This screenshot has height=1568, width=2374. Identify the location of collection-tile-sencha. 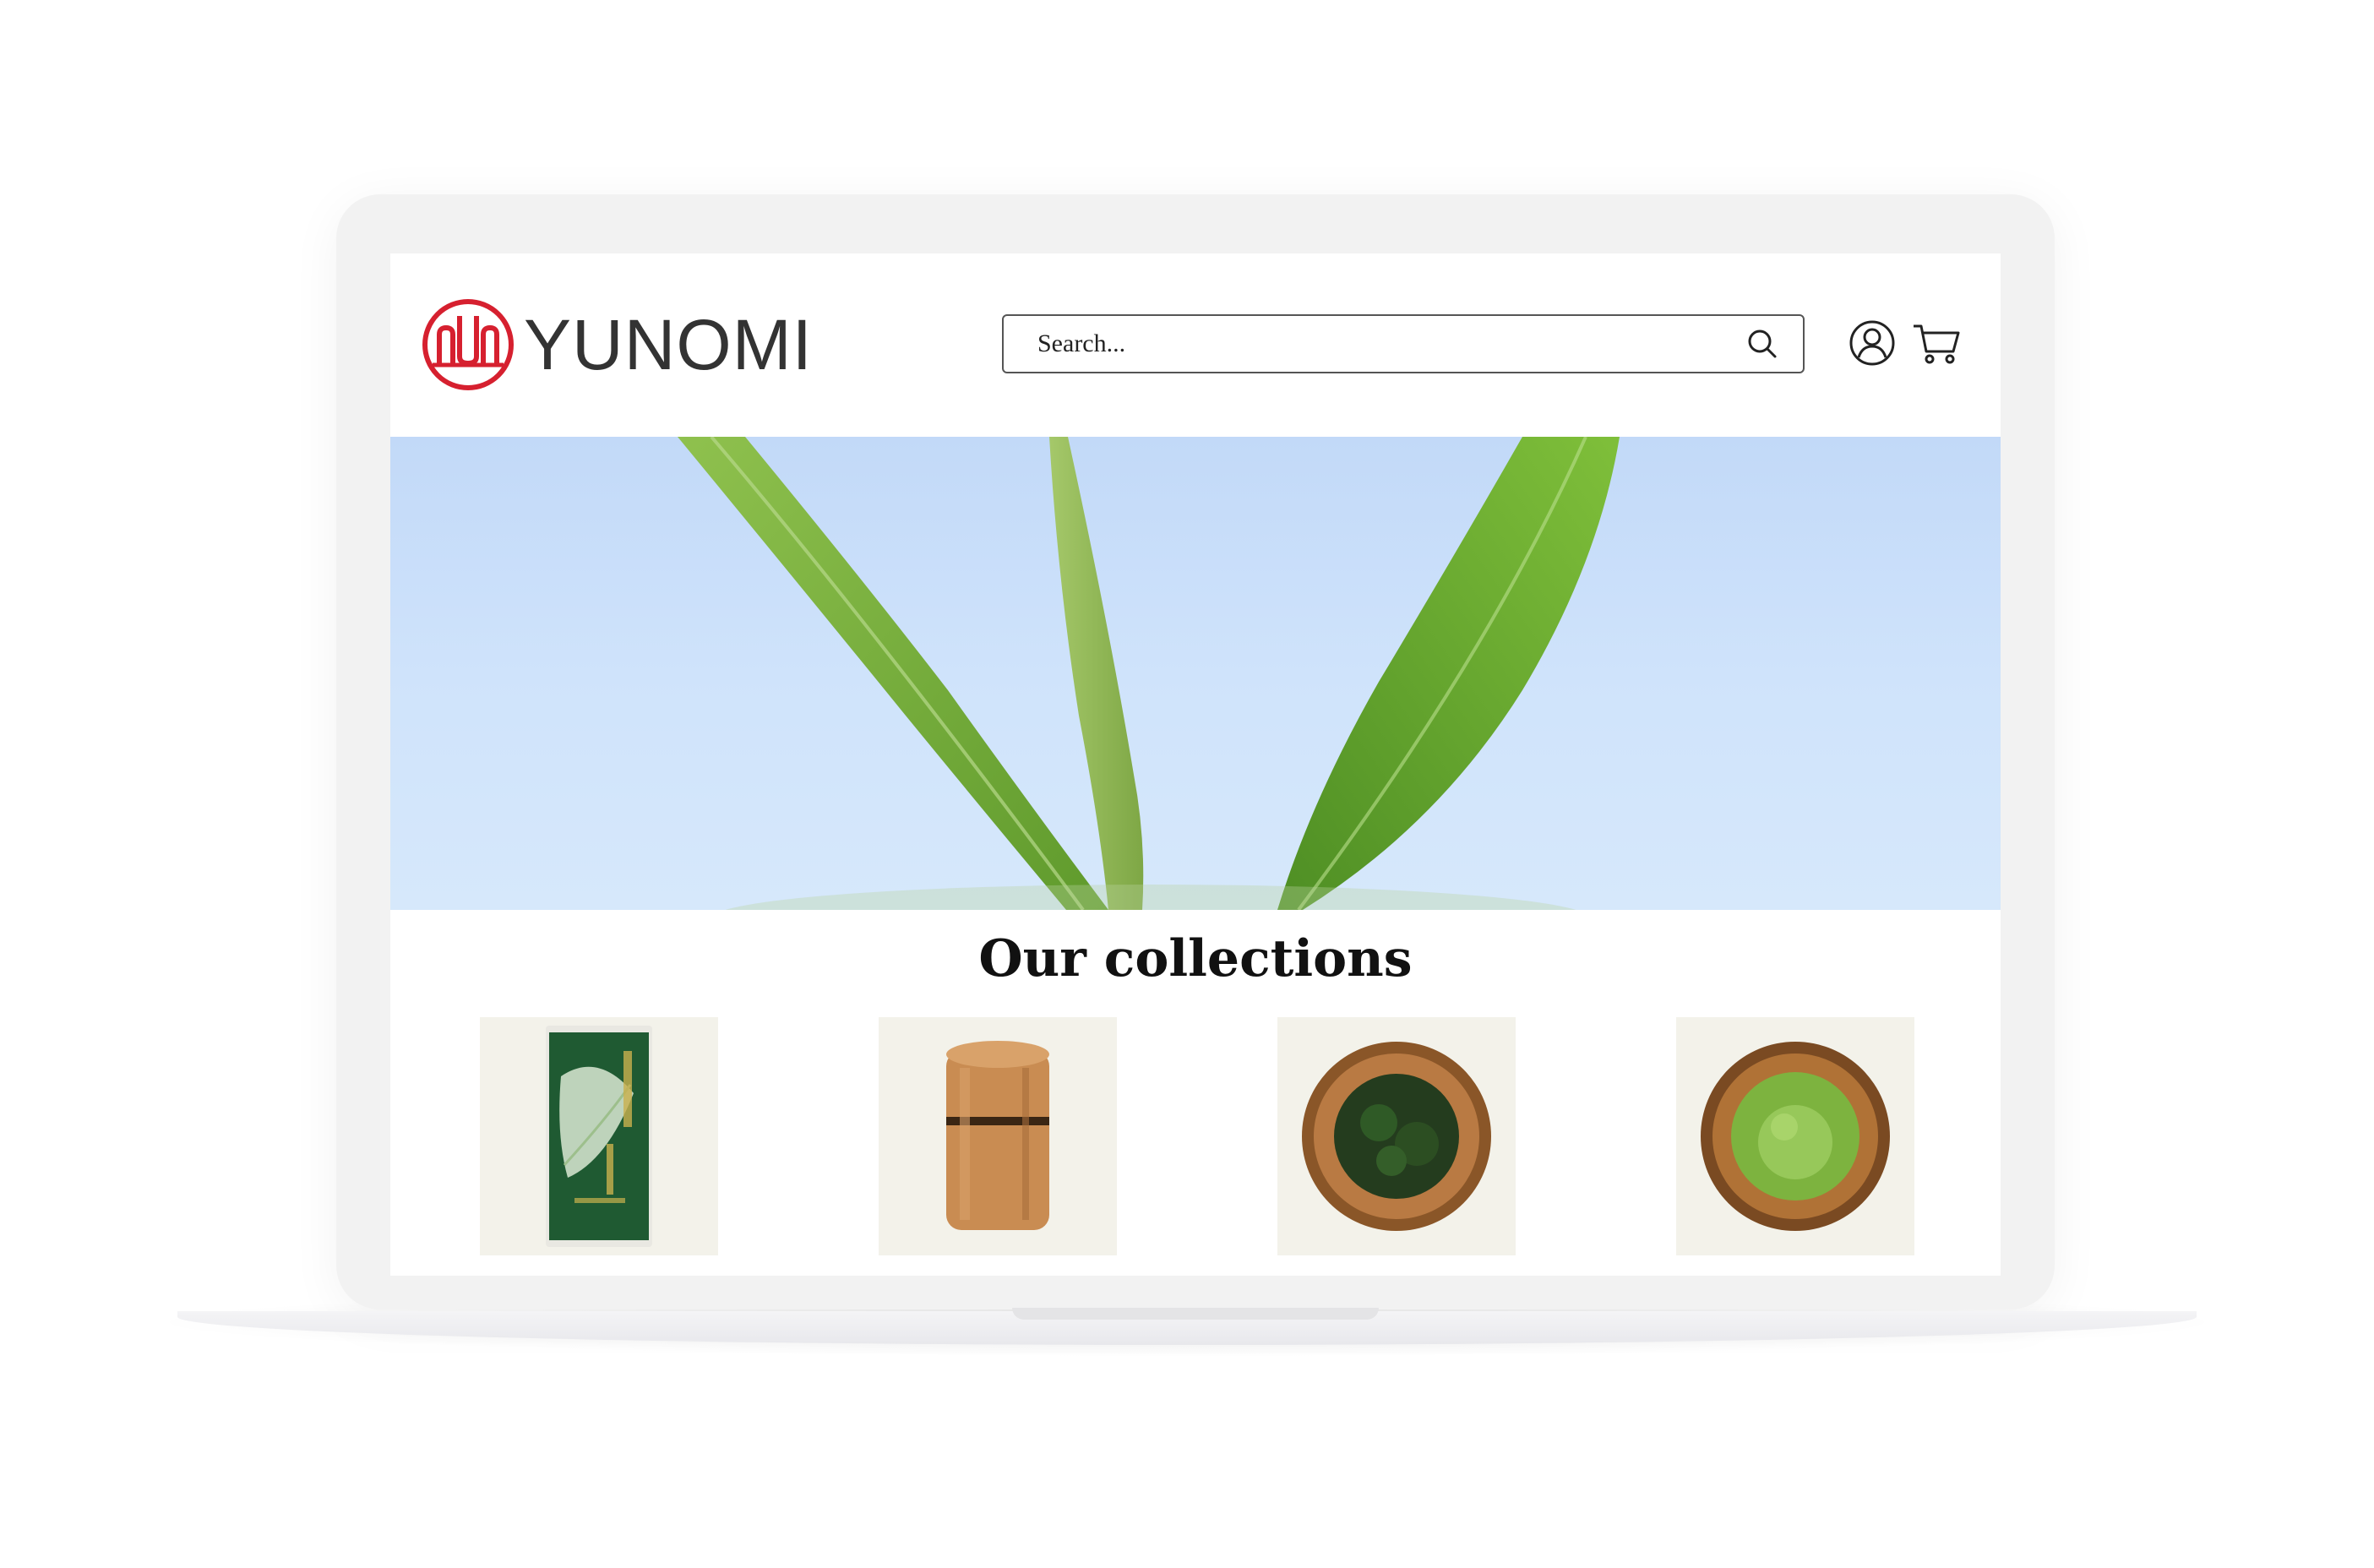
(1397, 1136).